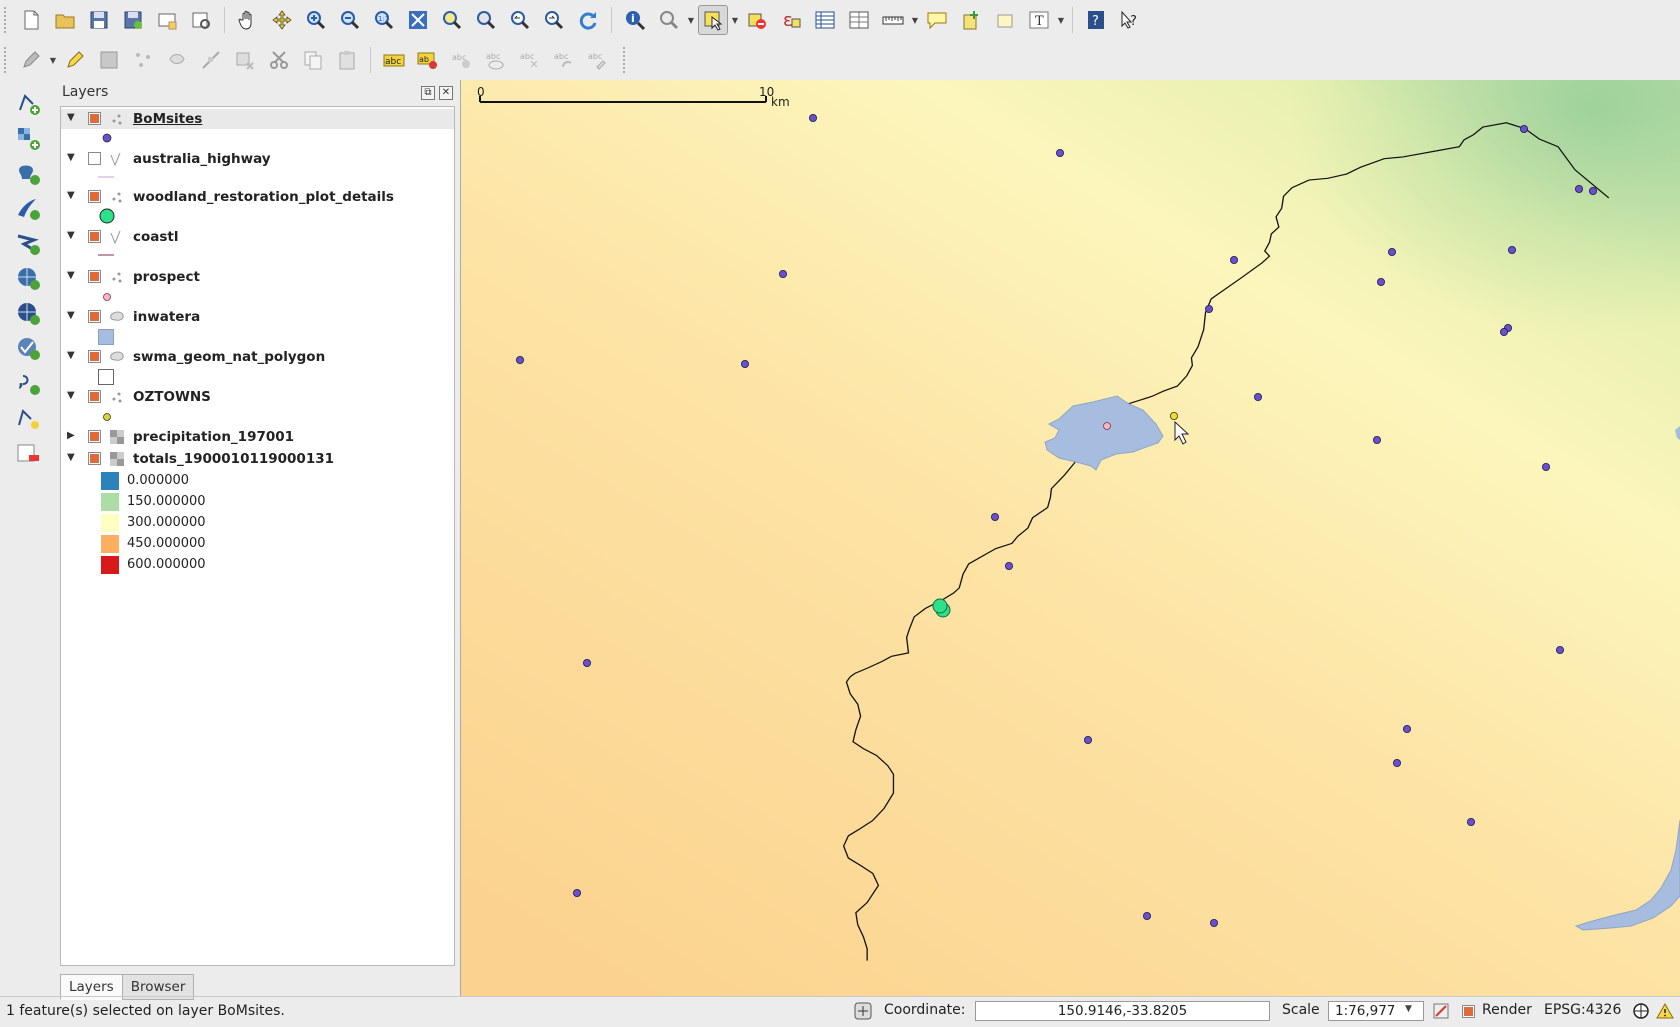  What do you see at coordinates (257, 237) in the screenshot?
I see `layer-row-coastl: ▼ coastl` at bounding box center [257, 237].